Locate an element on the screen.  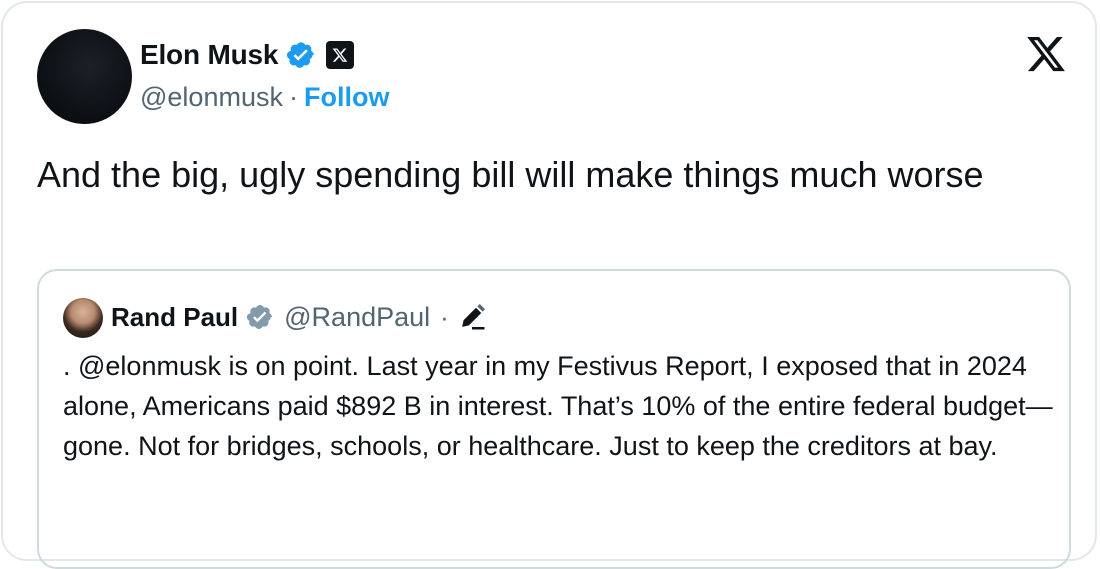
x-logo-icon is located at coordinates (1046, 54).